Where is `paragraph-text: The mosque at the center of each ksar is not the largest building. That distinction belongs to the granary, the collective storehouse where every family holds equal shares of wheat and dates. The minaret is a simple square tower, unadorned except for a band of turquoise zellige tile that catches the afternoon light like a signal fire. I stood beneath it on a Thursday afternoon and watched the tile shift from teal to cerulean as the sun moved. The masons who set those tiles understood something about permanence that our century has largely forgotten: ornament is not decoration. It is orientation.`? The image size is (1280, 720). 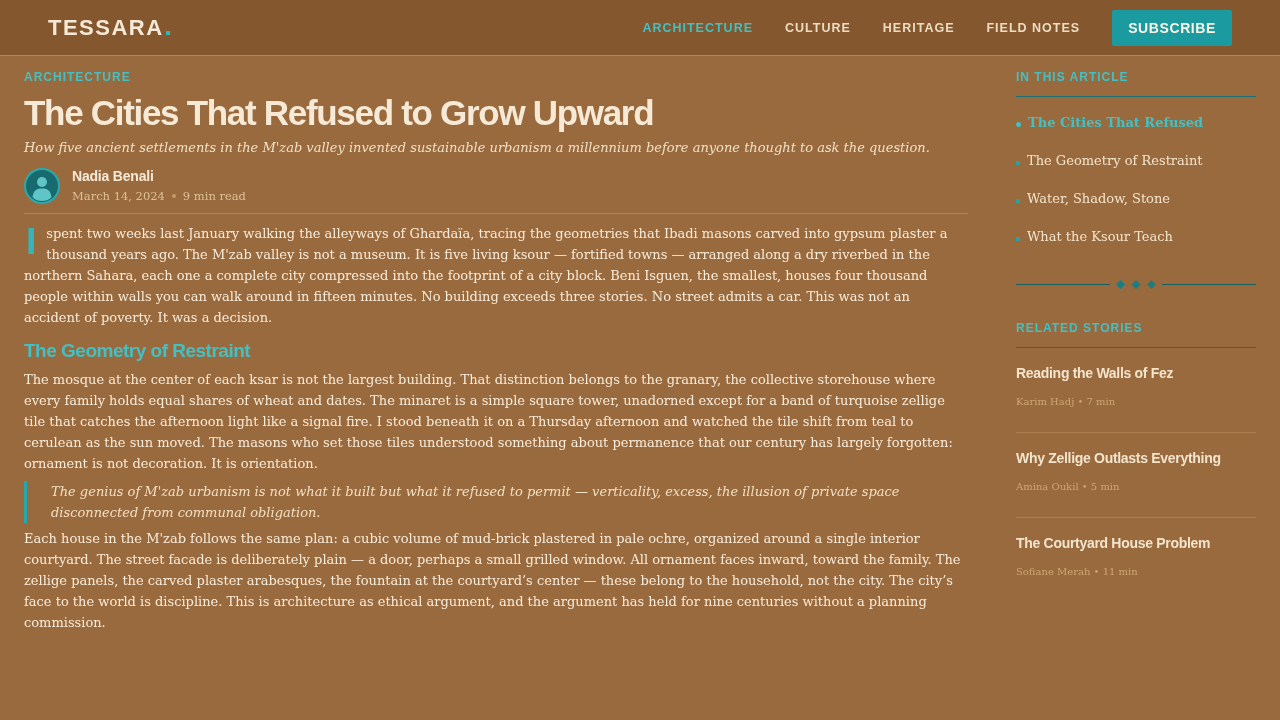 paragraph-text: The mosque at the center of each ksar is not the largest building. That distinction belongs to the granary, the collective storehouse where every family holds equal shares of wheat and dates. The minaret is a simple square tower, unadorned except for a band of turquoise zellige tile that catches the afternoon light like a signal fire. I stood beneath it on a Thursday afternoon and watched the tile shift from teal to cerulean as the sun moved. The masons who set those tiles understood something about permanence that our century has largely forgotten: ornament is not decoration. It is orientation. is located at coordinates (489, 422).